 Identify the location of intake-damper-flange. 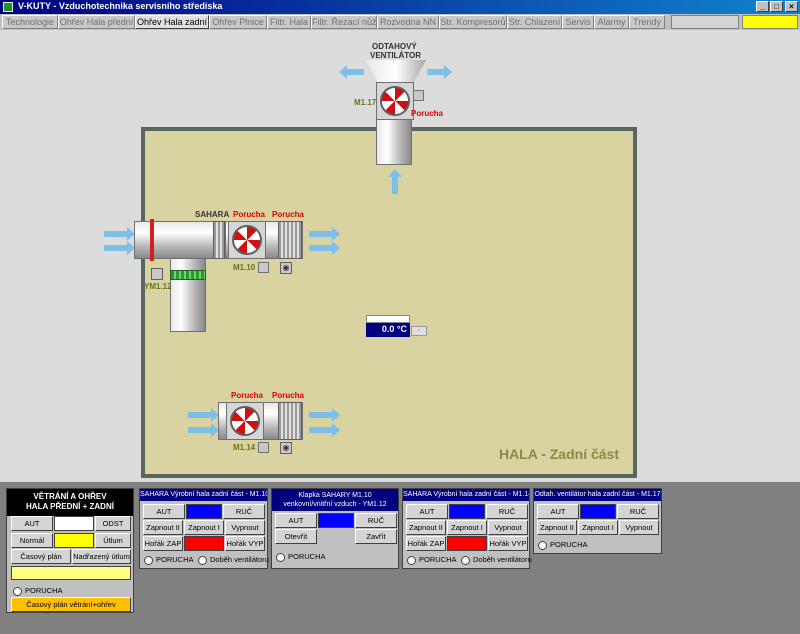
(152, 240).